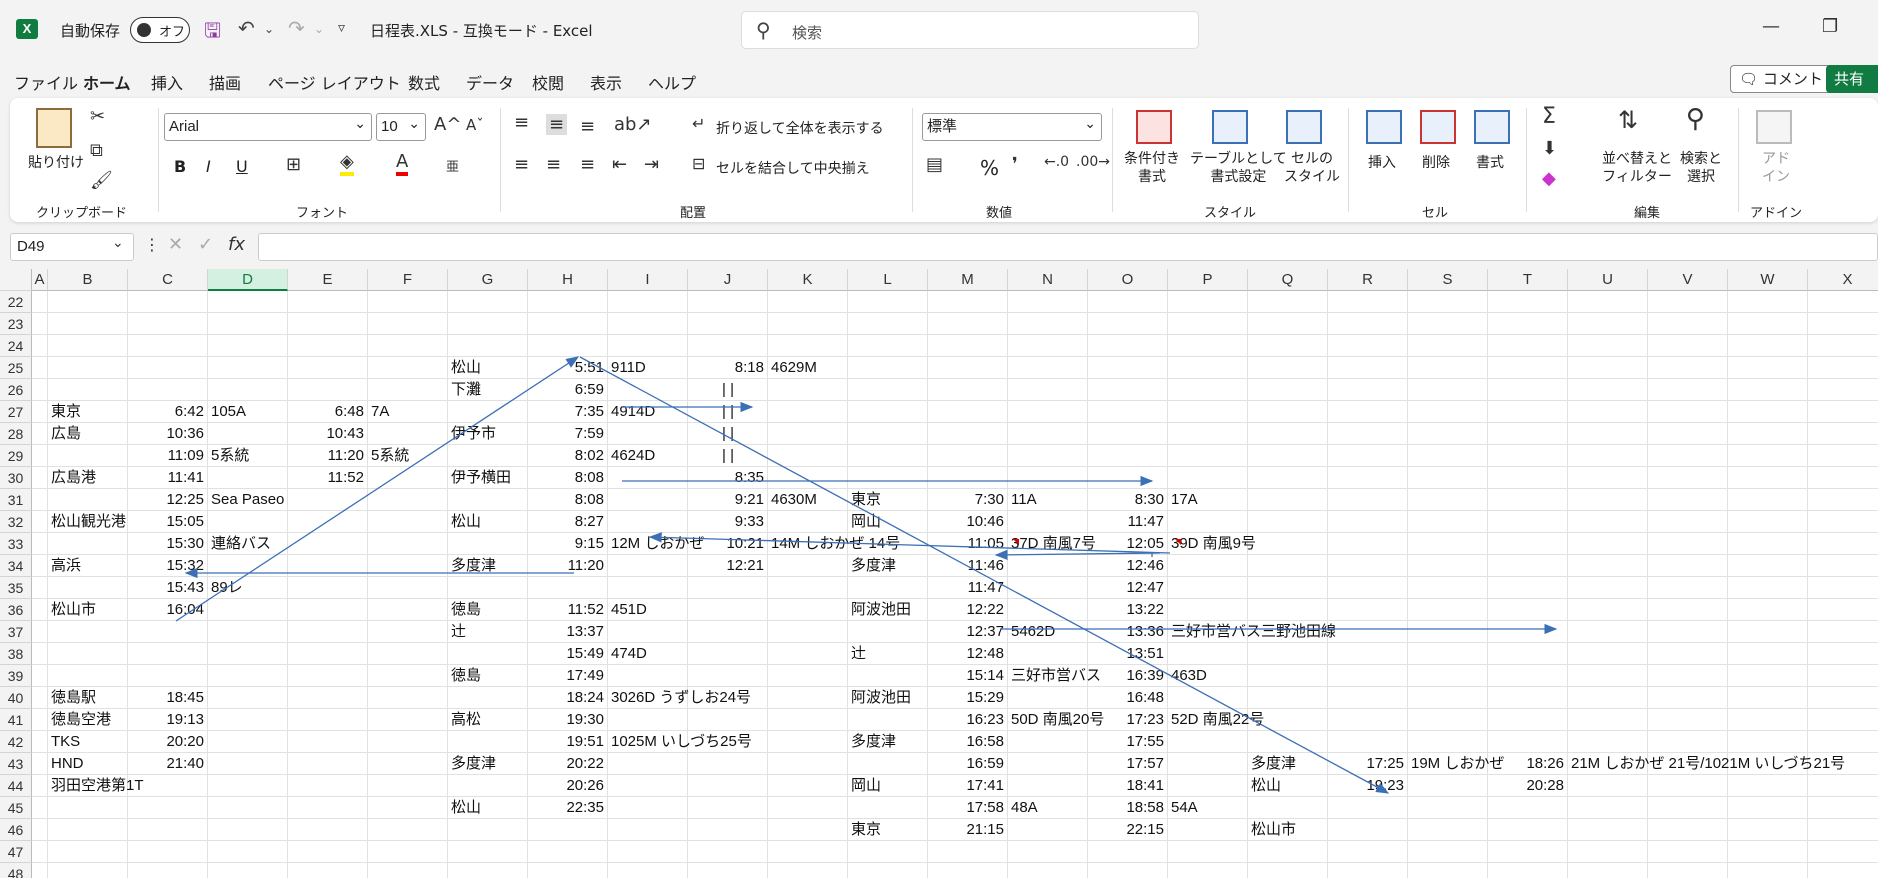 Image resolution: width=1878 pixels, height=878 pixels. What do you see at coordinates (319, 29) in the screenshot?
I see `redo-dropdown-icon: ⌄` at bounding box center [319, 29].